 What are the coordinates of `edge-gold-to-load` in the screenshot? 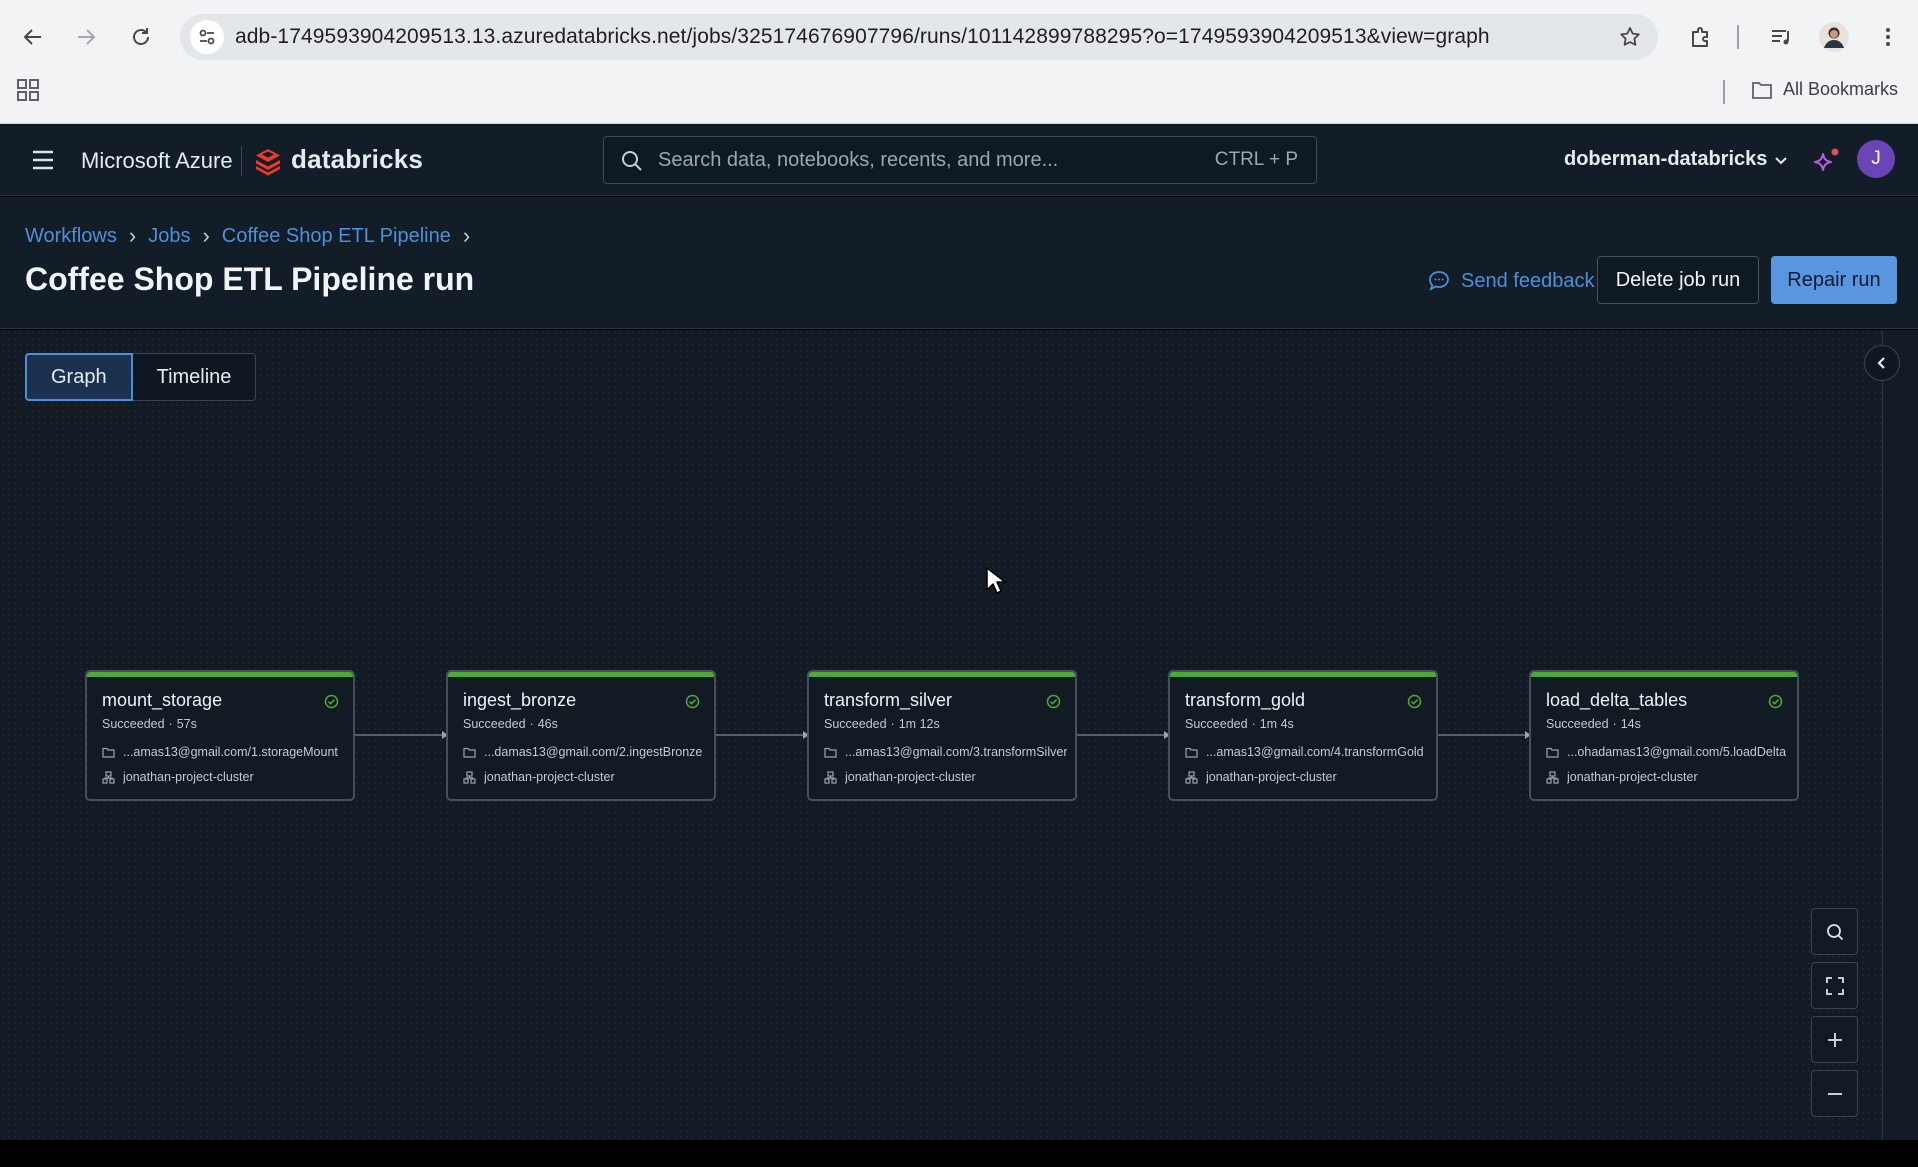 It's located at (1484, 735).